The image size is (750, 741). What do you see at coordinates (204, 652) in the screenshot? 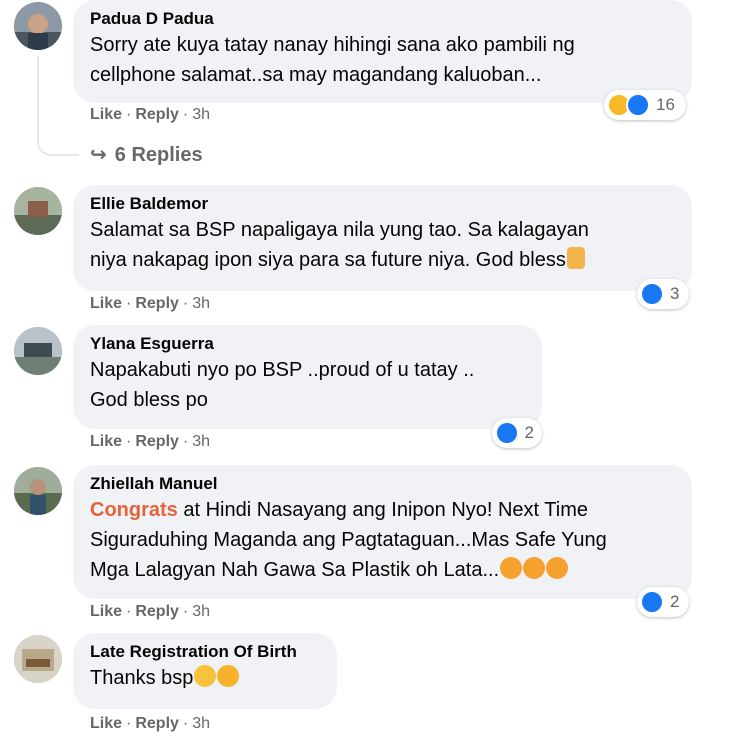
I see `comment-author: Late Registration Of Birth` at bounding box center [204, 652].